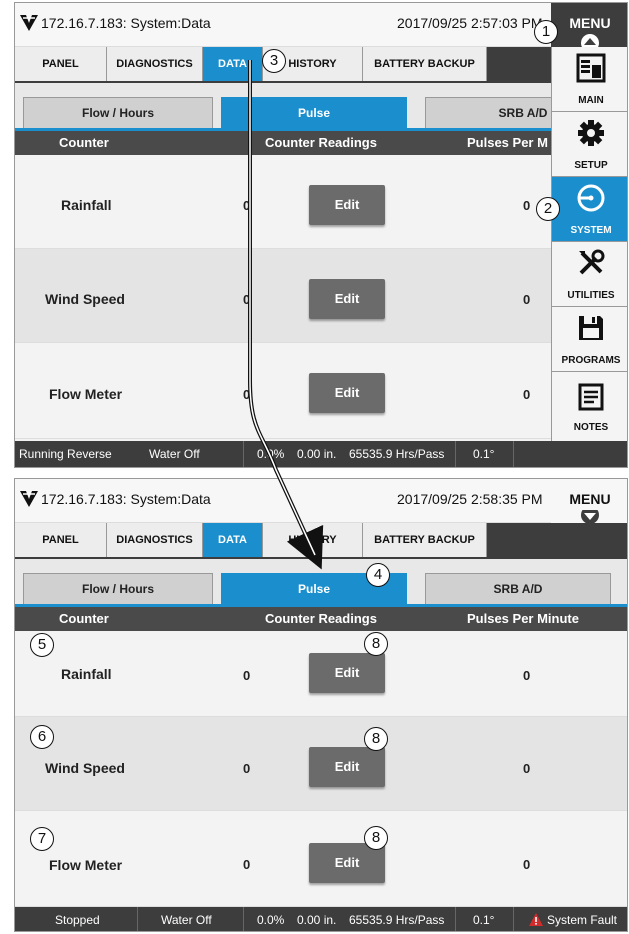 The image size is (629, 934). I want to click on menu-label: MENU, so click(590, 23).